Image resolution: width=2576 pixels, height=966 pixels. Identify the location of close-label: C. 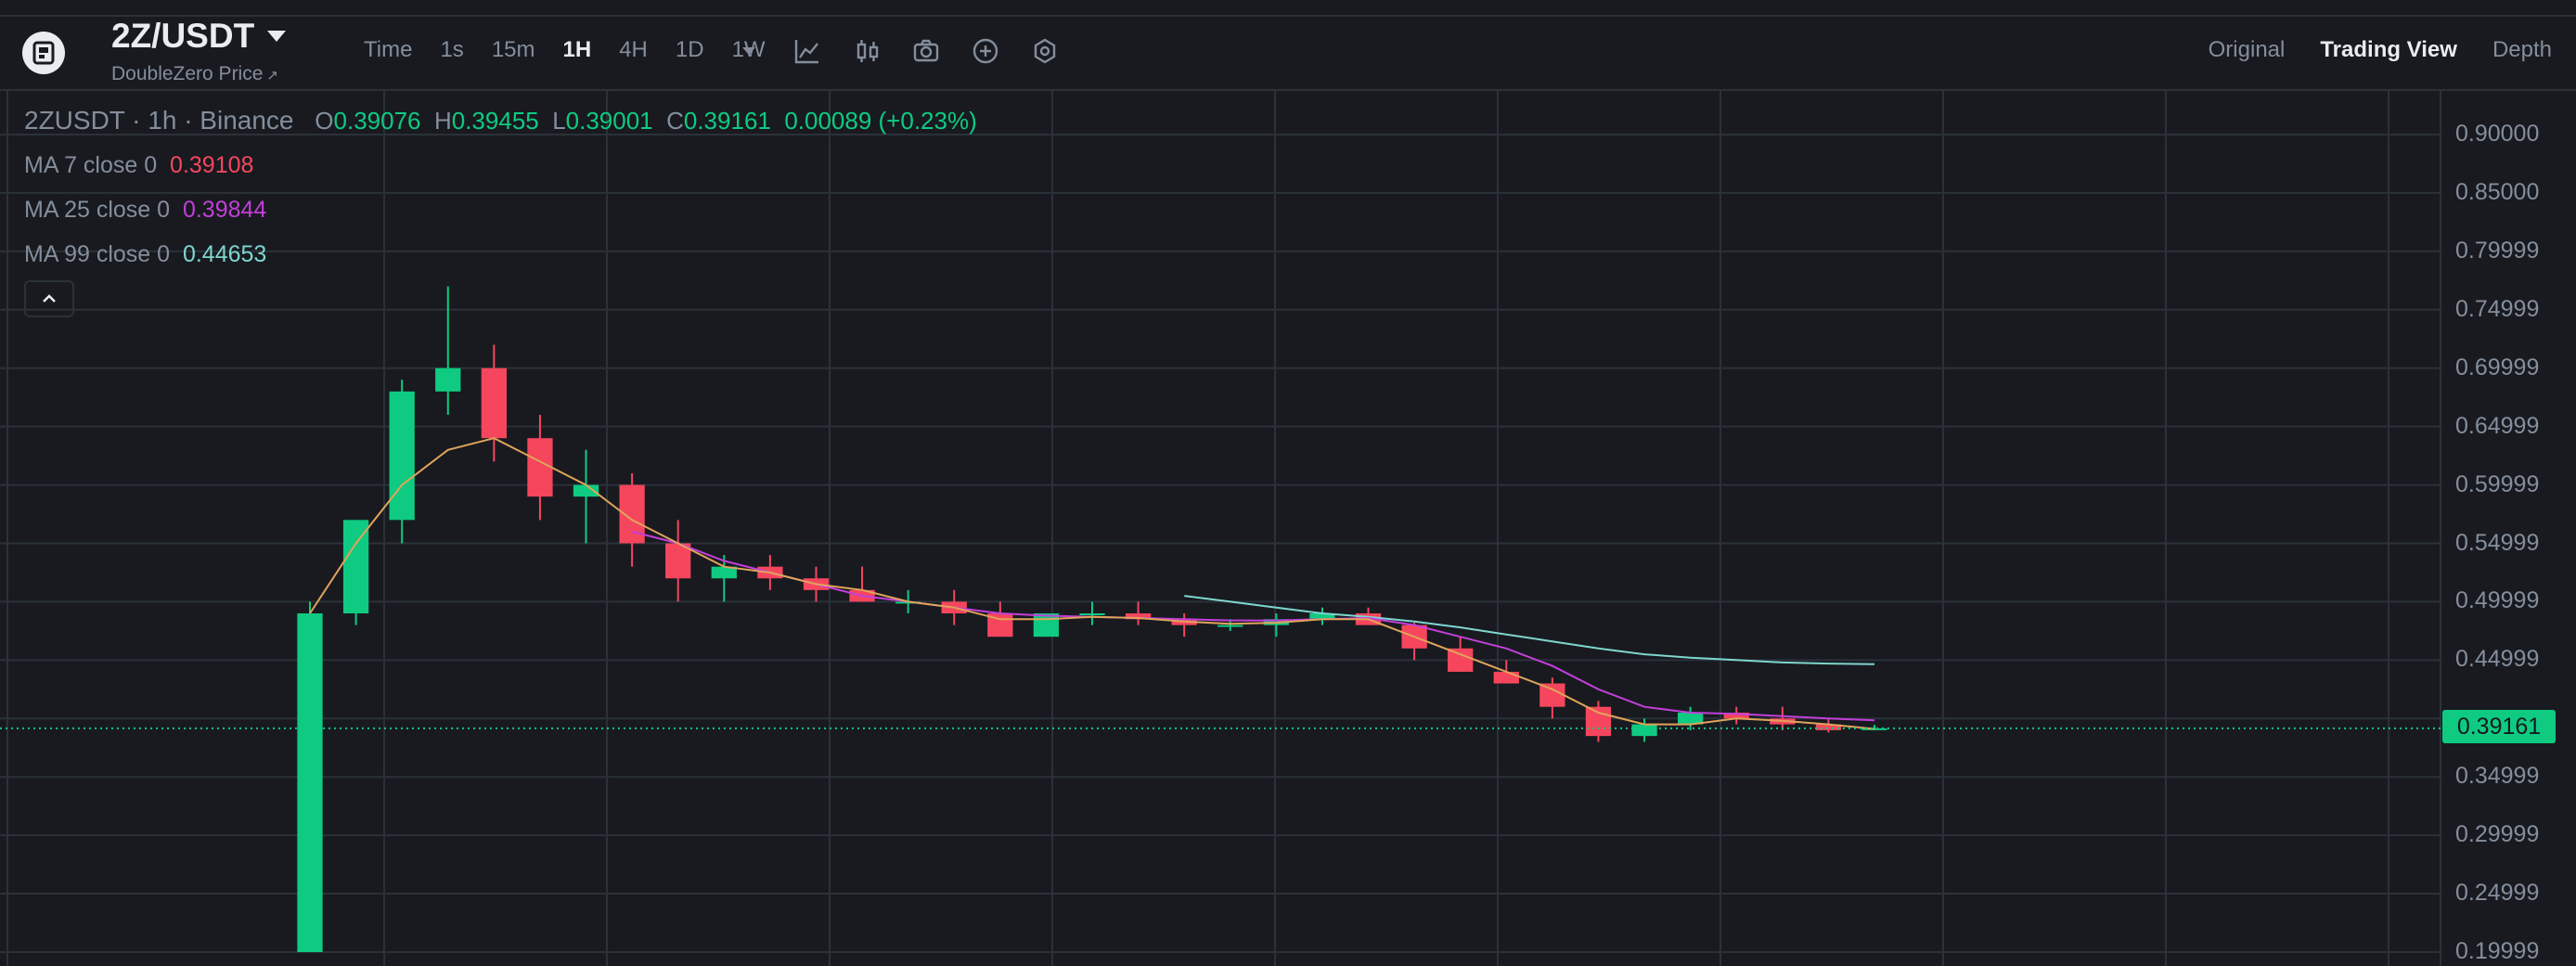
(675, 121).